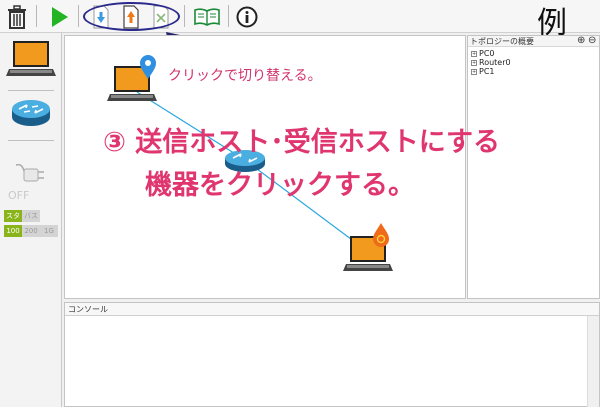 Image resolution: width=600 pixels, height=407 pixels. What do you see at coordinates (592, 40) in the screenshot?
I see `zoom-out-icon: ⊖` at bounding box center [592, 40].